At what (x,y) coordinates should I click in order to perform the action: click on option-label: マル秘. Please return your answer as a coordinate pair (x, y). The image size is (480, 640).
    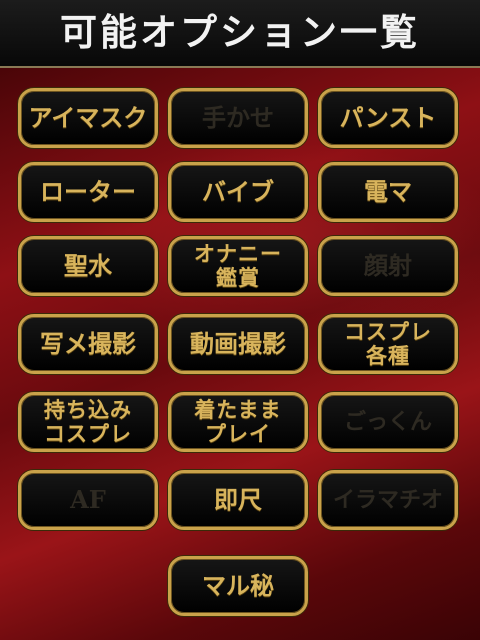
    Looking at the image, I should click on (238, 585).